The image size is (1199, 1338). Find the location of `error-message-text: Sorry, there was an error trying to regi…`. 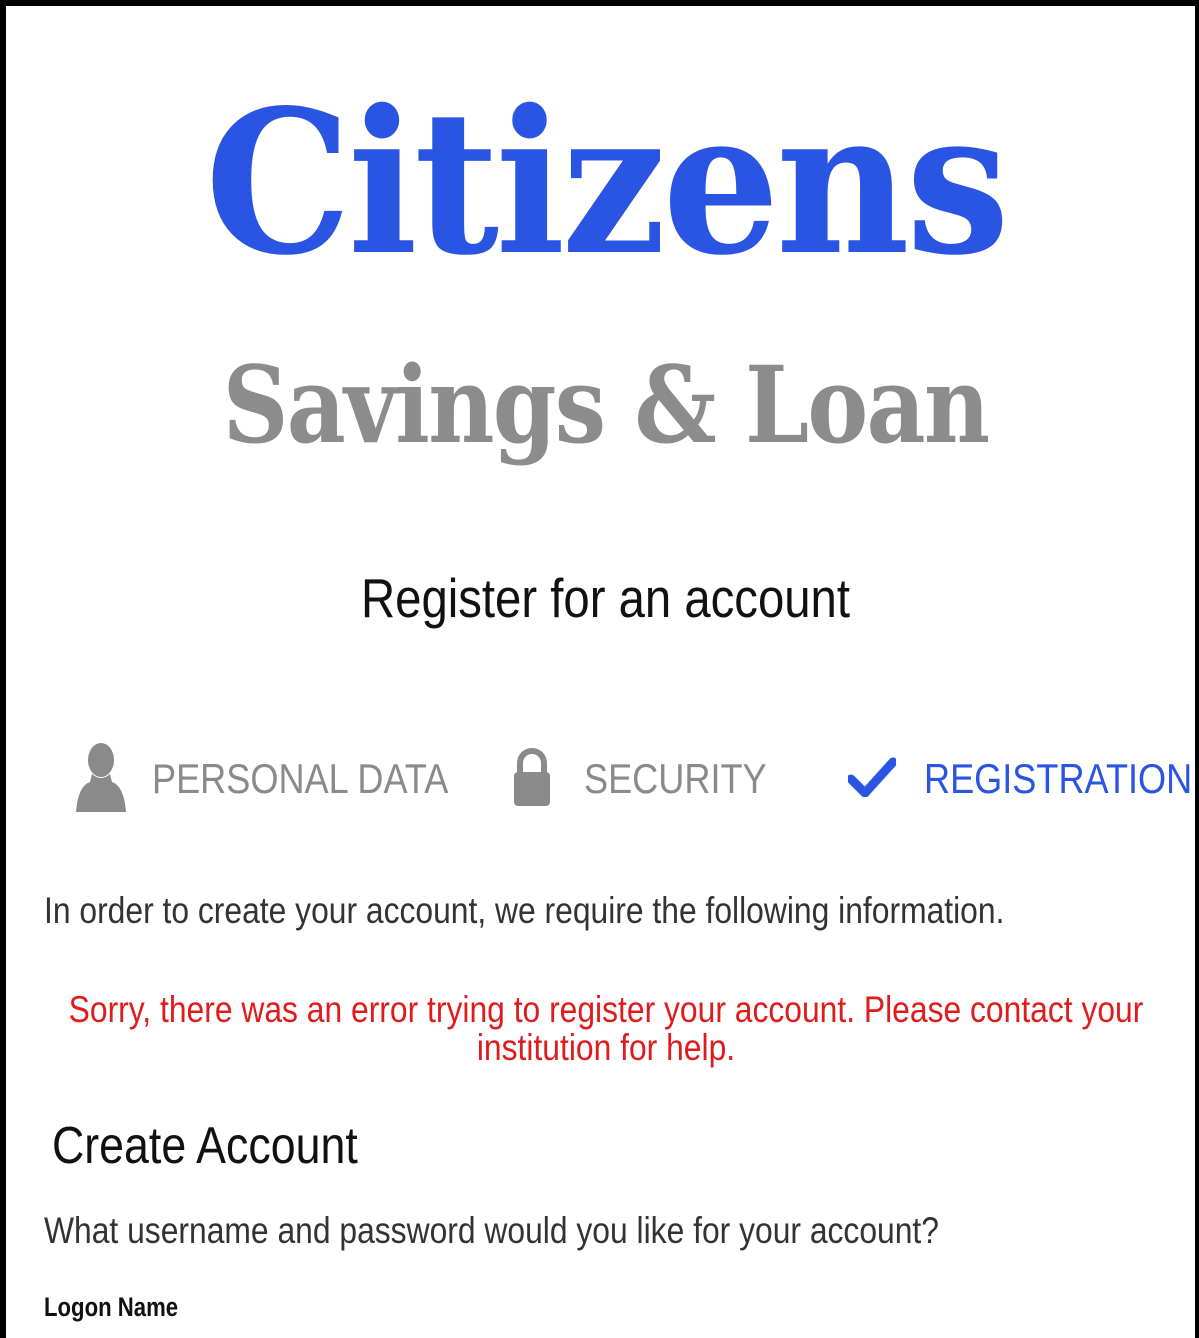

error-message-text: Sorry, there was an error trying to regi… is located at coordinates (606, 1028).